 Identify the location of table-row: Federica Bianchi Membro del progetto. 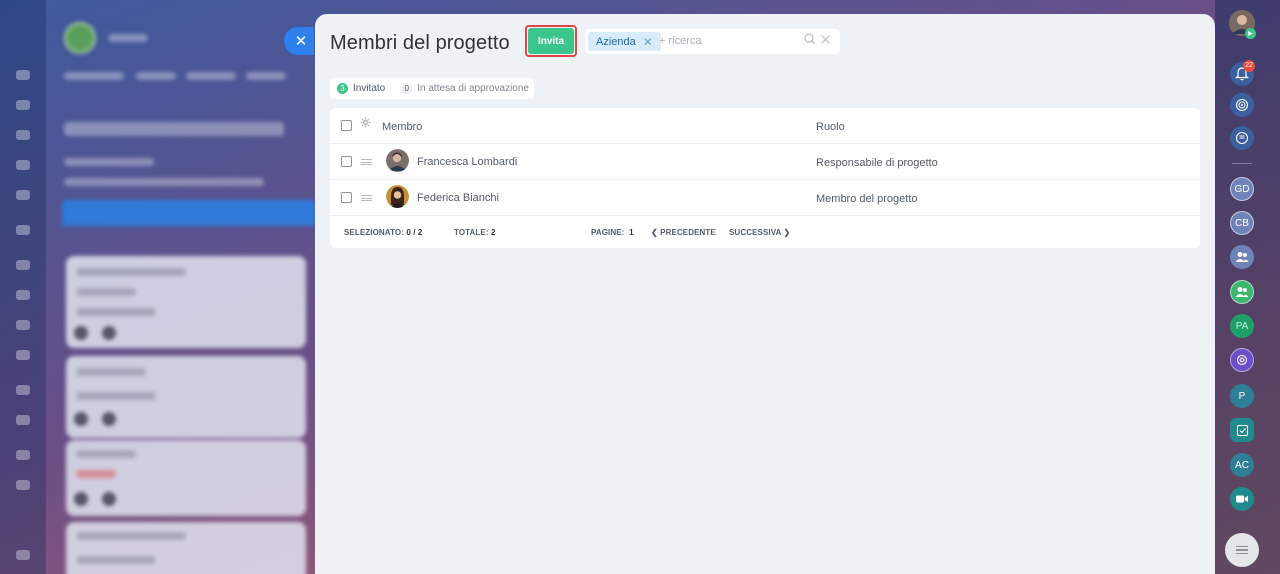
(765, 198).